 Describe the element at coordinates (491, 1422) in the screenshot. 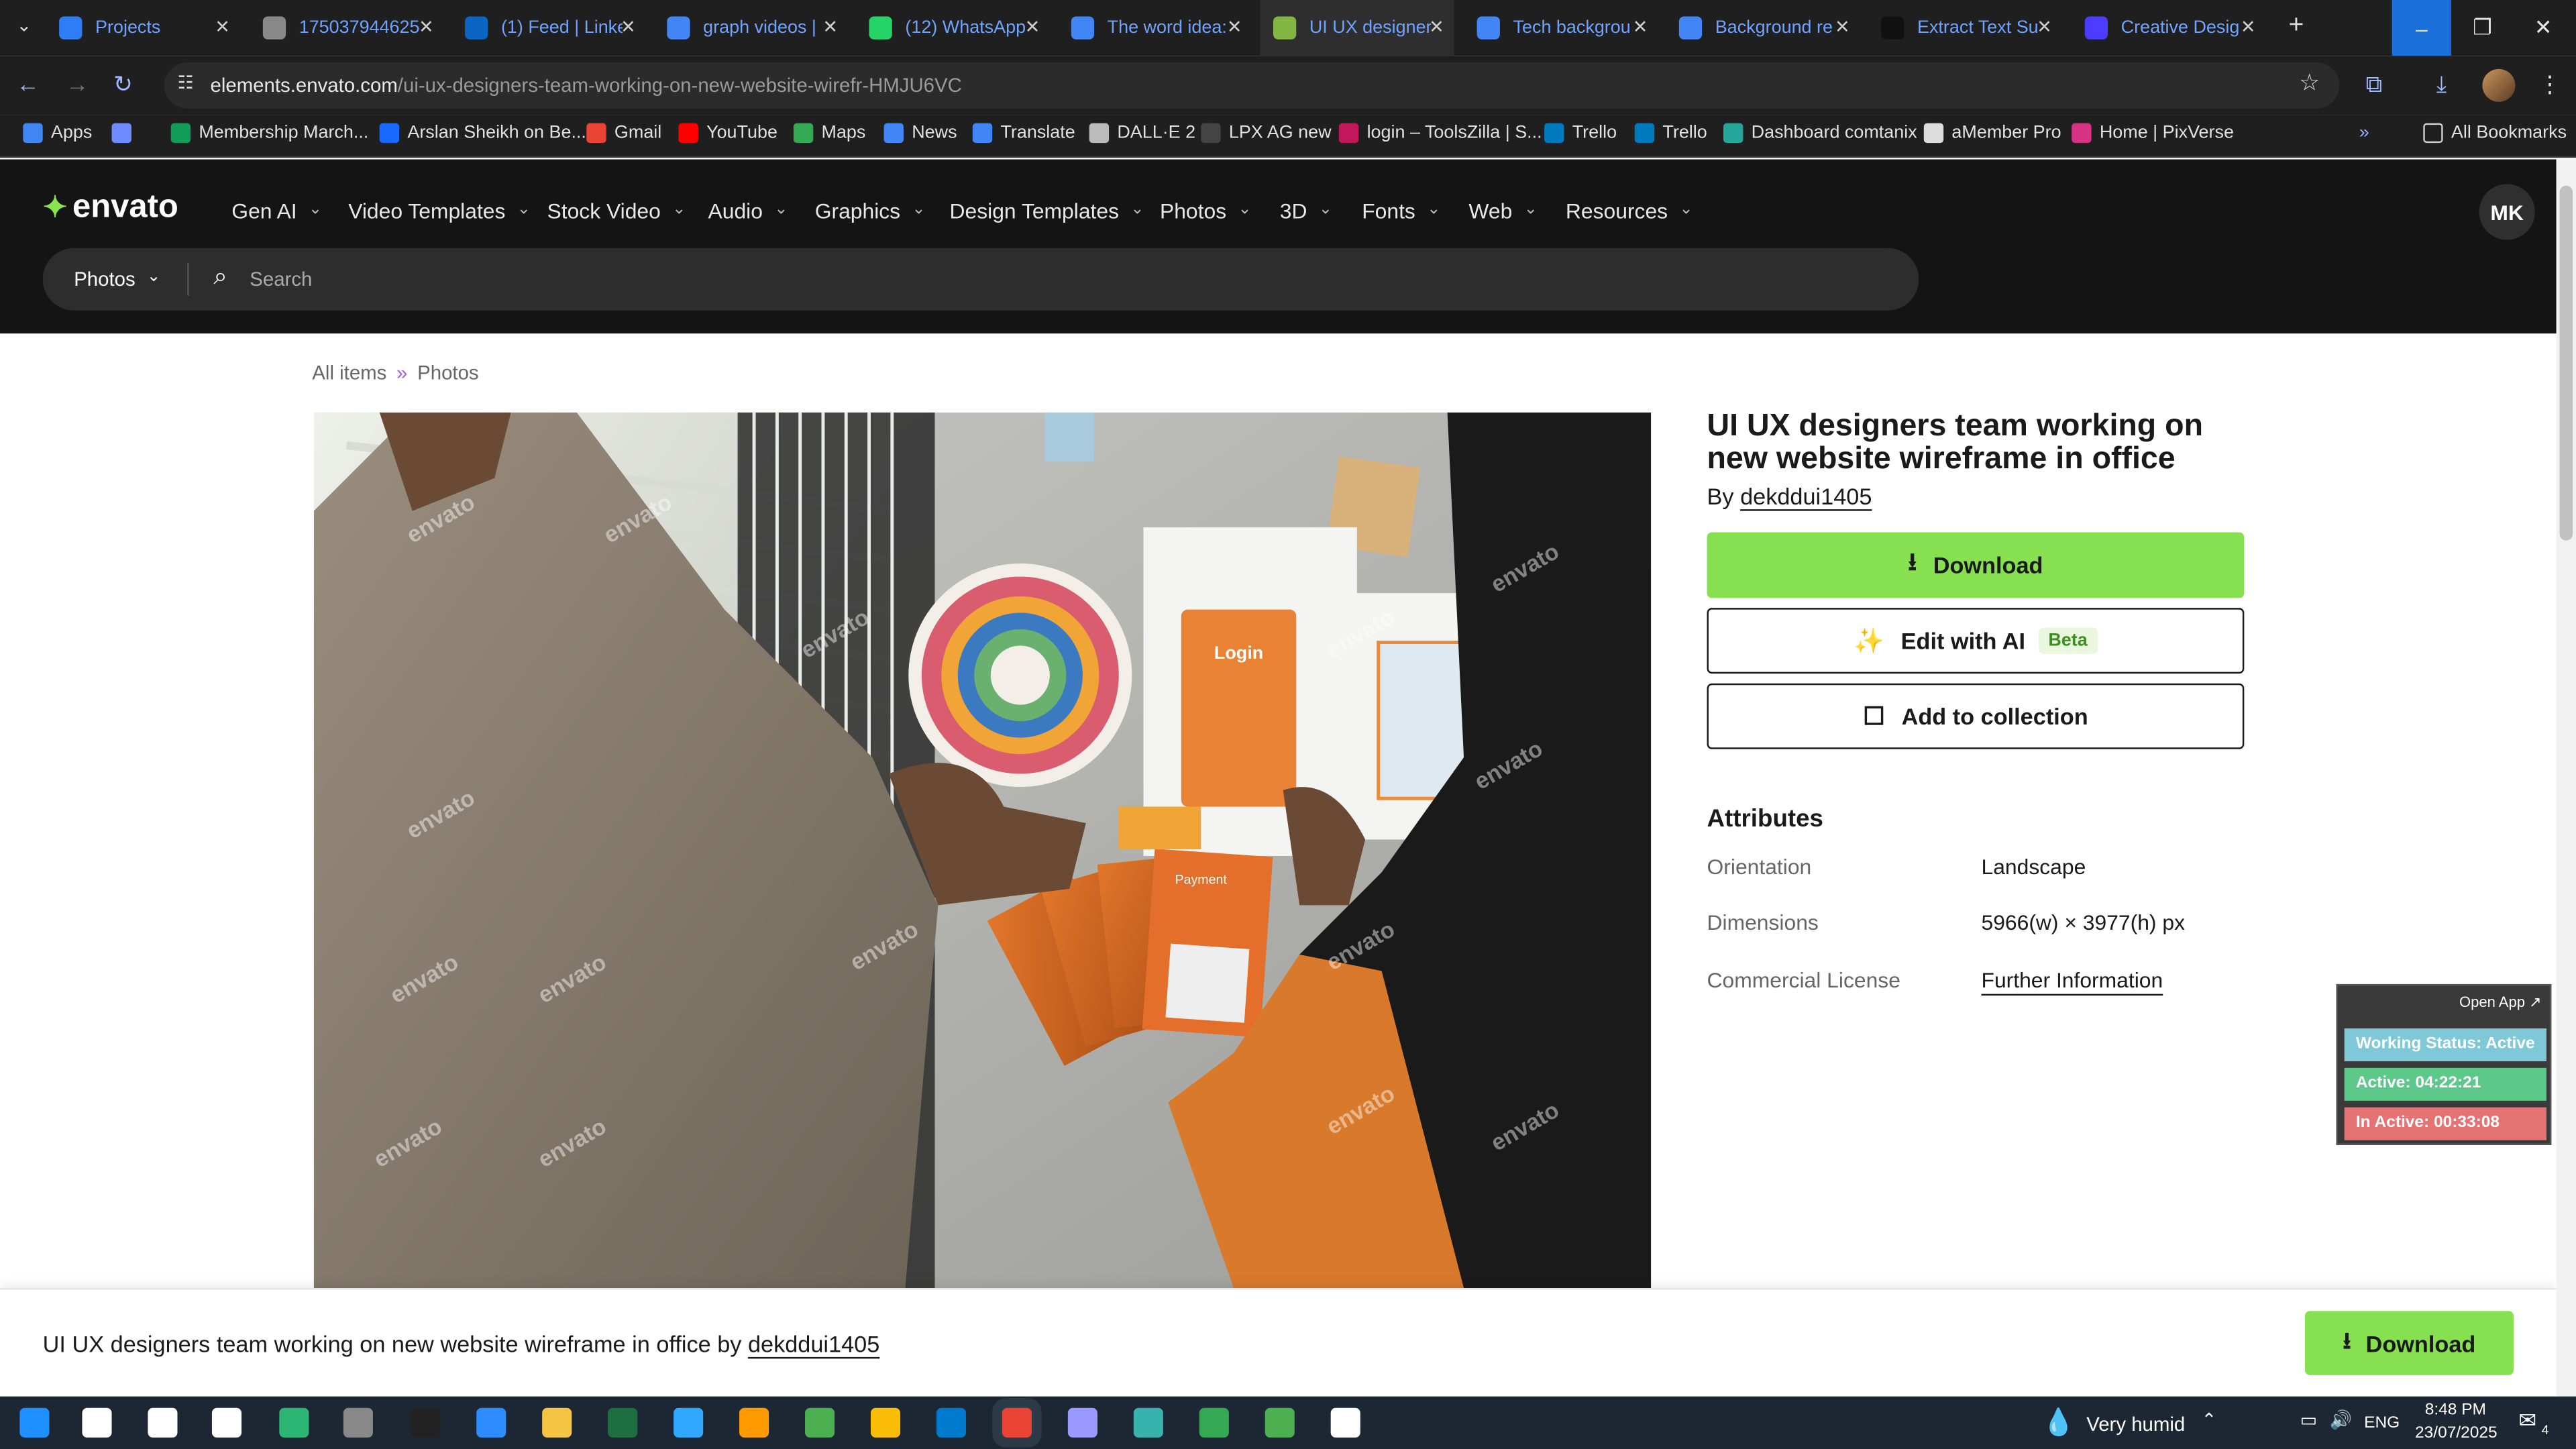

I see `zoom-icon` at that location.